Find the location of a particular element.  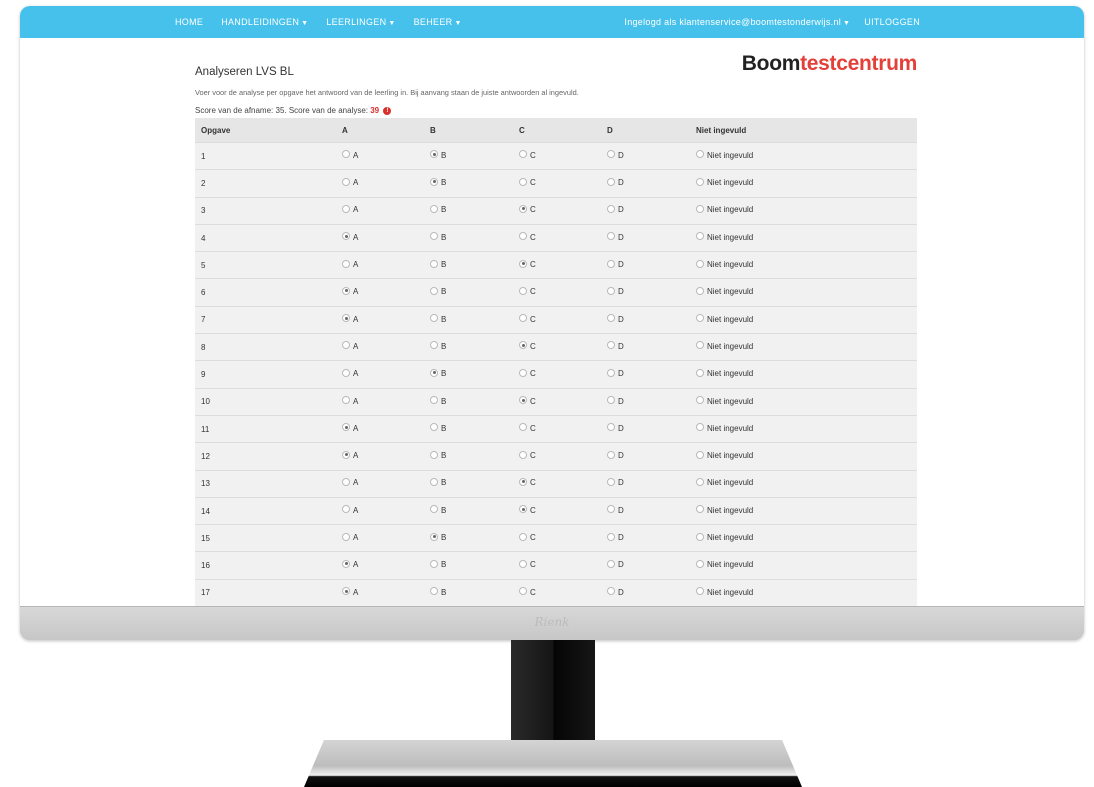

logout-link: UITLOGGEN is located at coordinates (892, 22).